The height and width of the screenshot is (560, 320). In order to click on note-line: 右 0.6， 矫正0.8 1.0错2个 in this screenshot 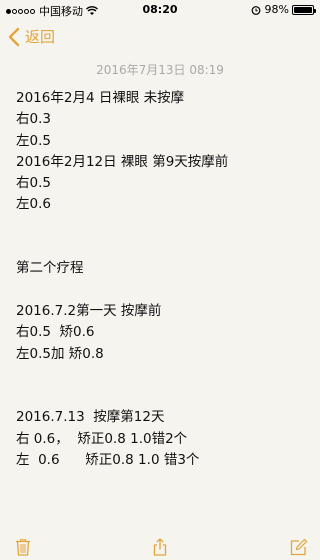, I will do `click(102, 438)`.